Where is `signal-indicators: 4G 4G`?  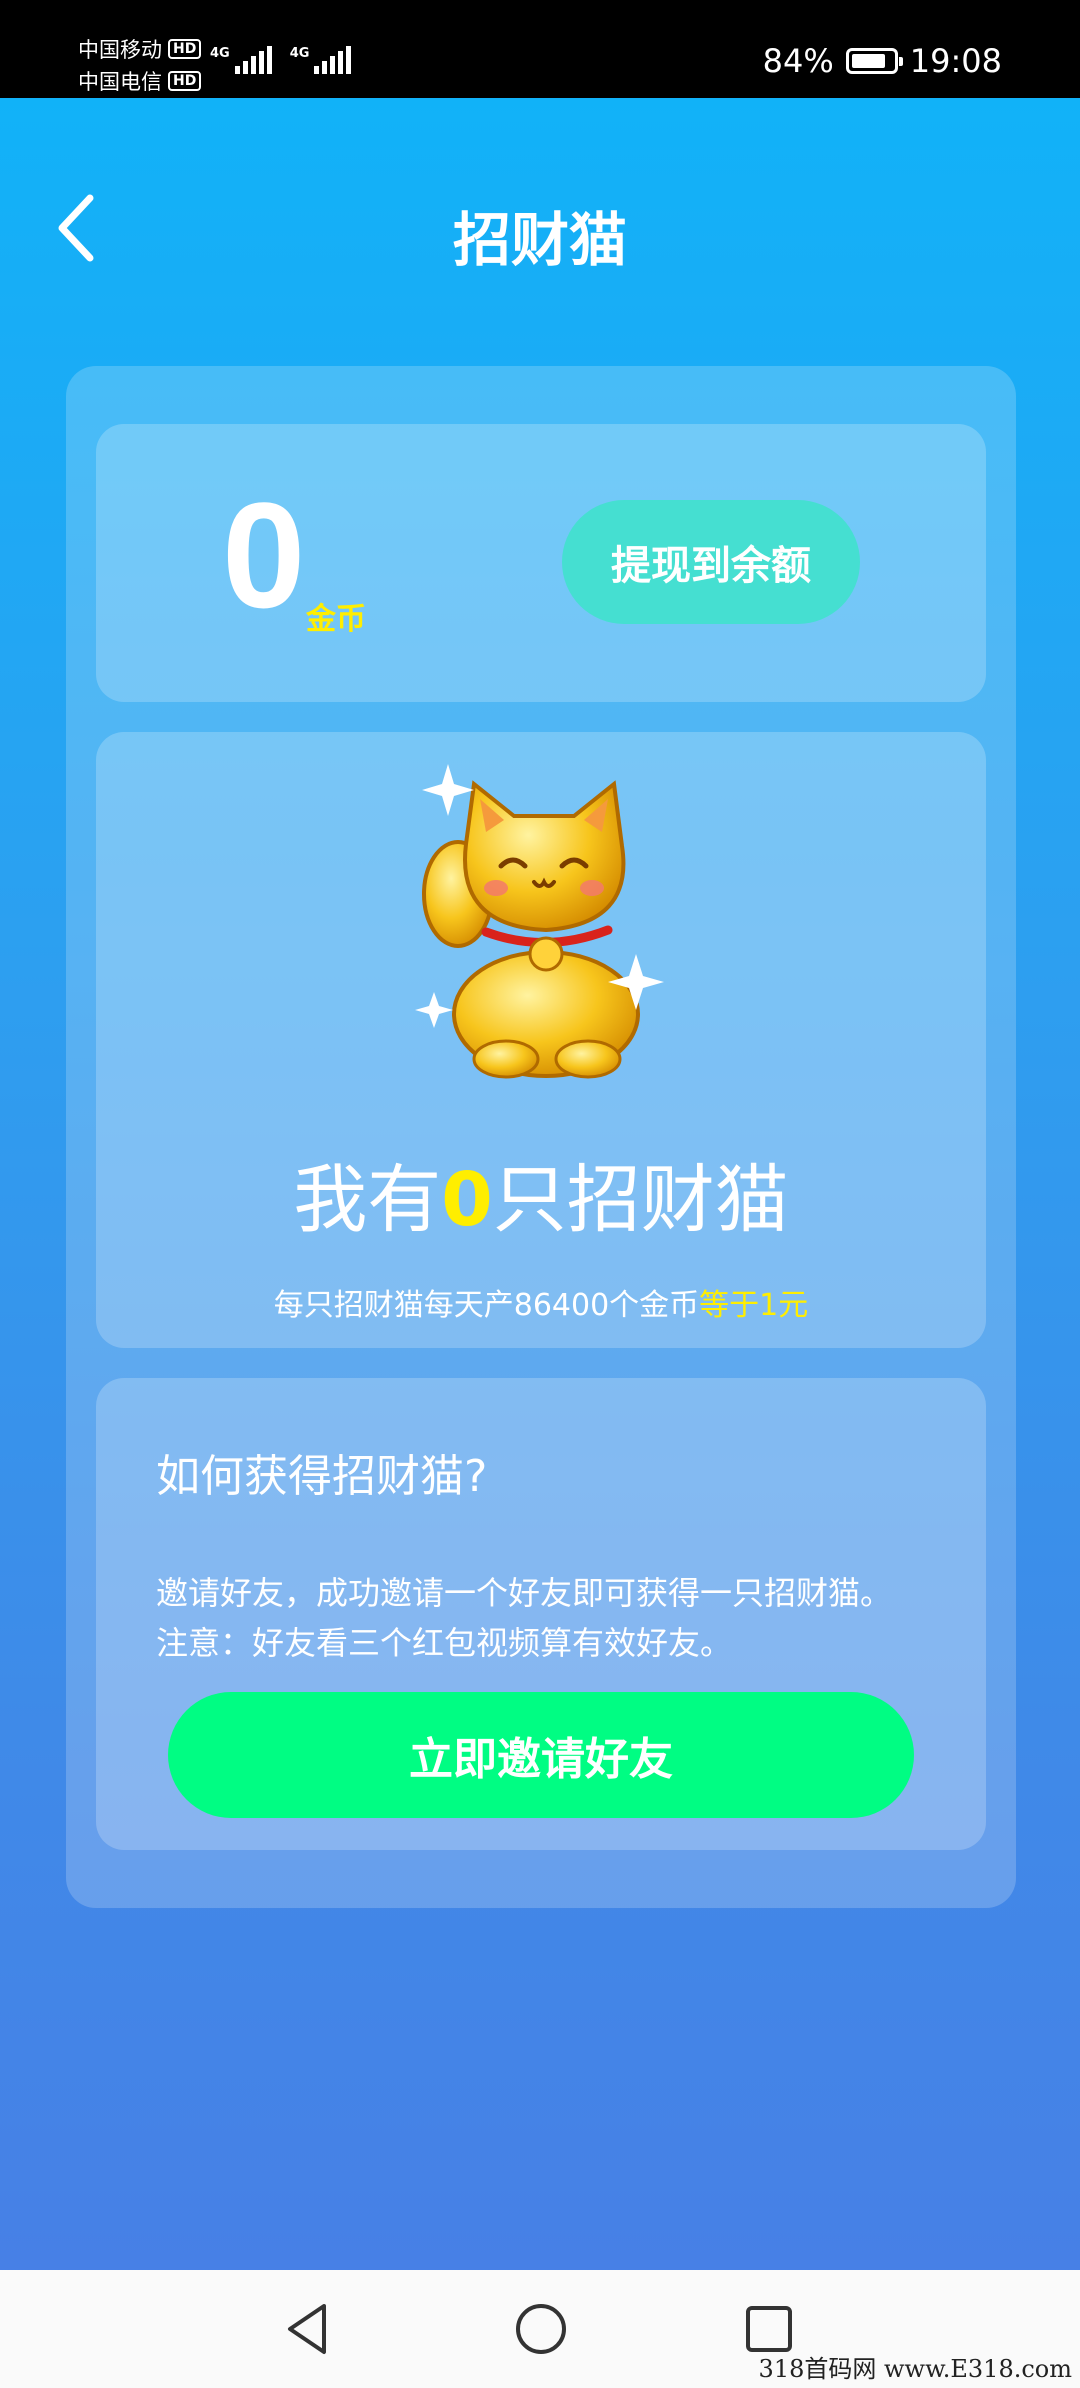 signal-indicators: 4G 4G is located at coordinates (281, 60).